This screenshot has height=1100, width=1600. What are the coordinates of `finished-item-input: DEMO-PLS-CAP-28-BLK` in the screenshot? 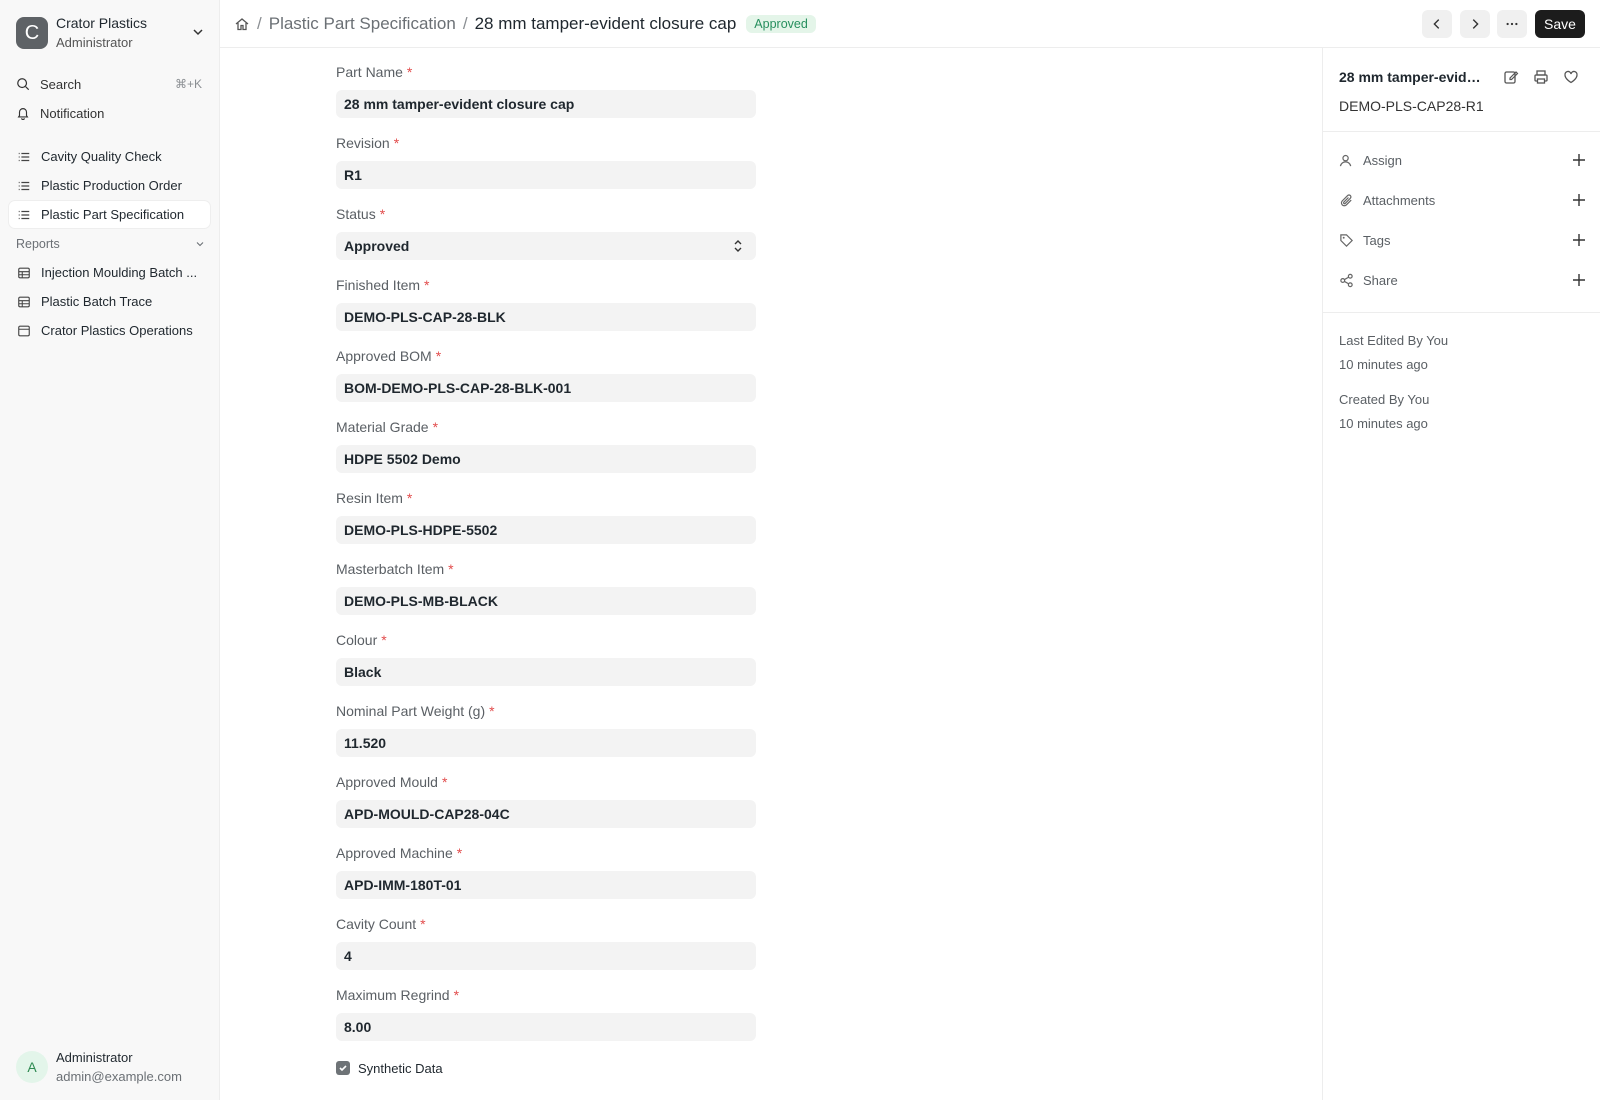 It's located at (546, 317).